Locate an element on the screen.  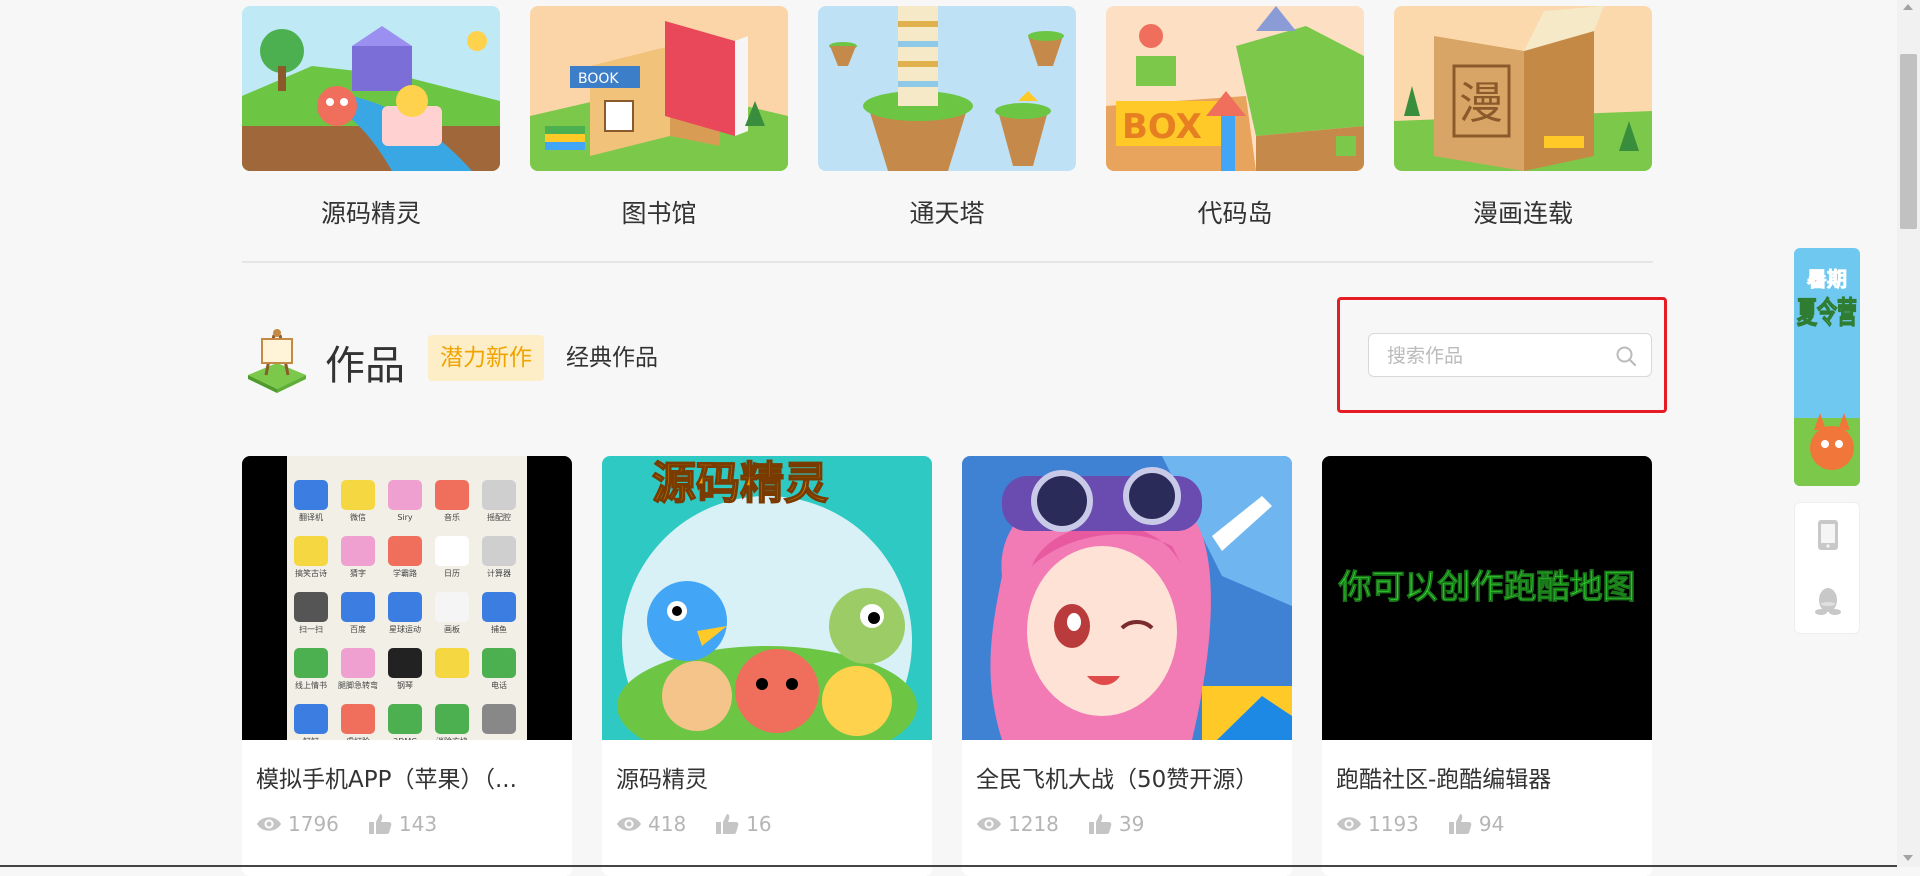
vertical-scrollbar is located at coordinates (1908, 433).